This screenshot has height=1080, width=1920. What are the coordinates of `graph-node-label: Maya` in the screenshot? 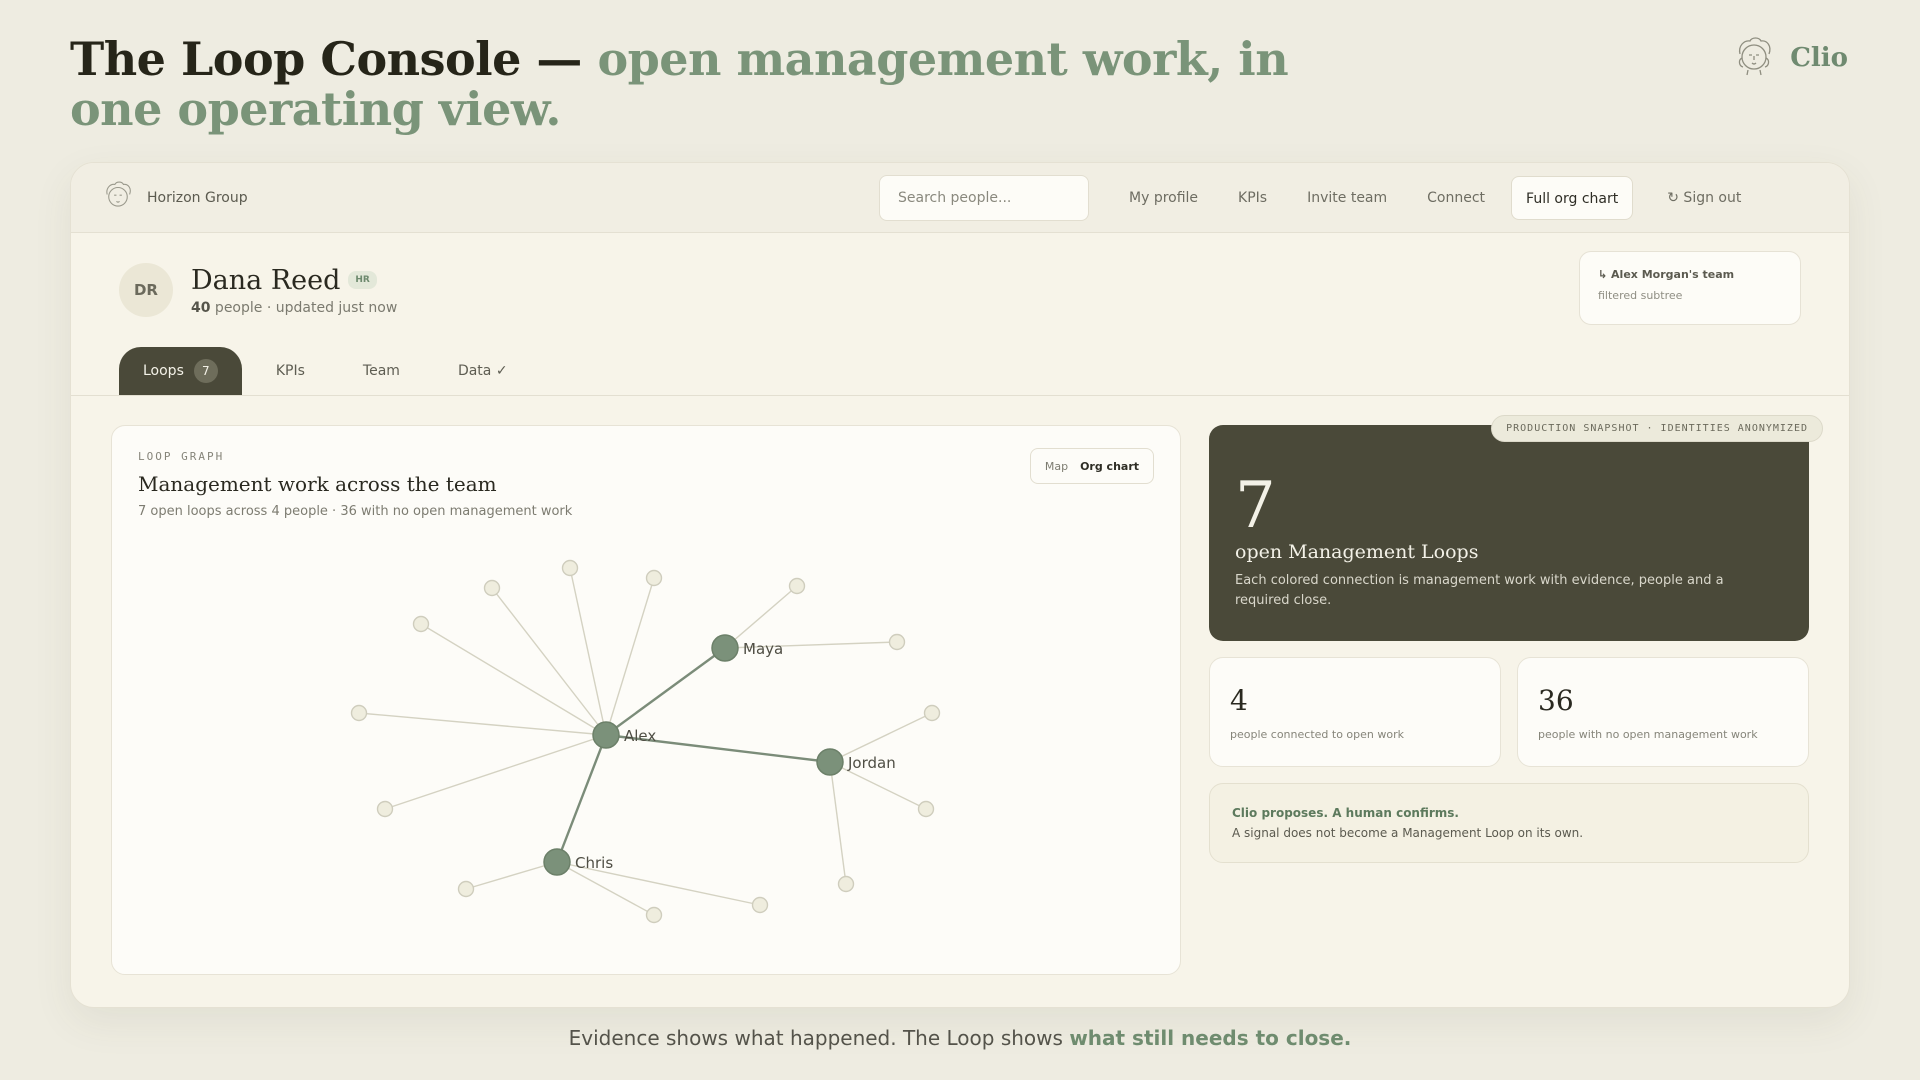 It's located at (763, 649).